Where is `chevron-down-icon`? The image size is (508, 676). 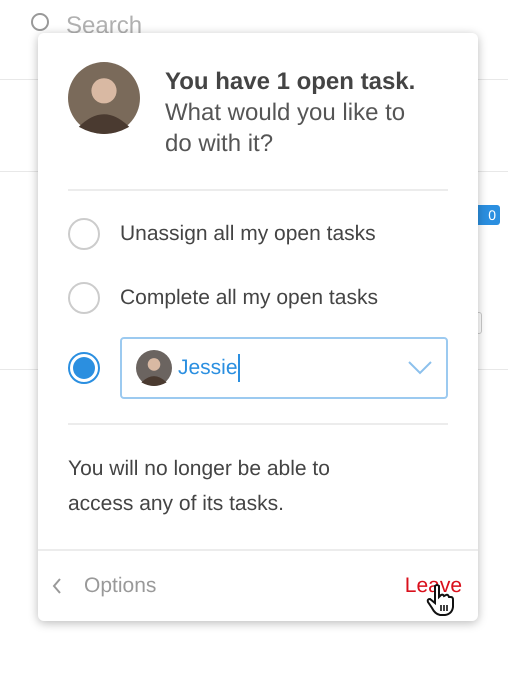 chevron-down-icon is located at coordinates (420, 368).